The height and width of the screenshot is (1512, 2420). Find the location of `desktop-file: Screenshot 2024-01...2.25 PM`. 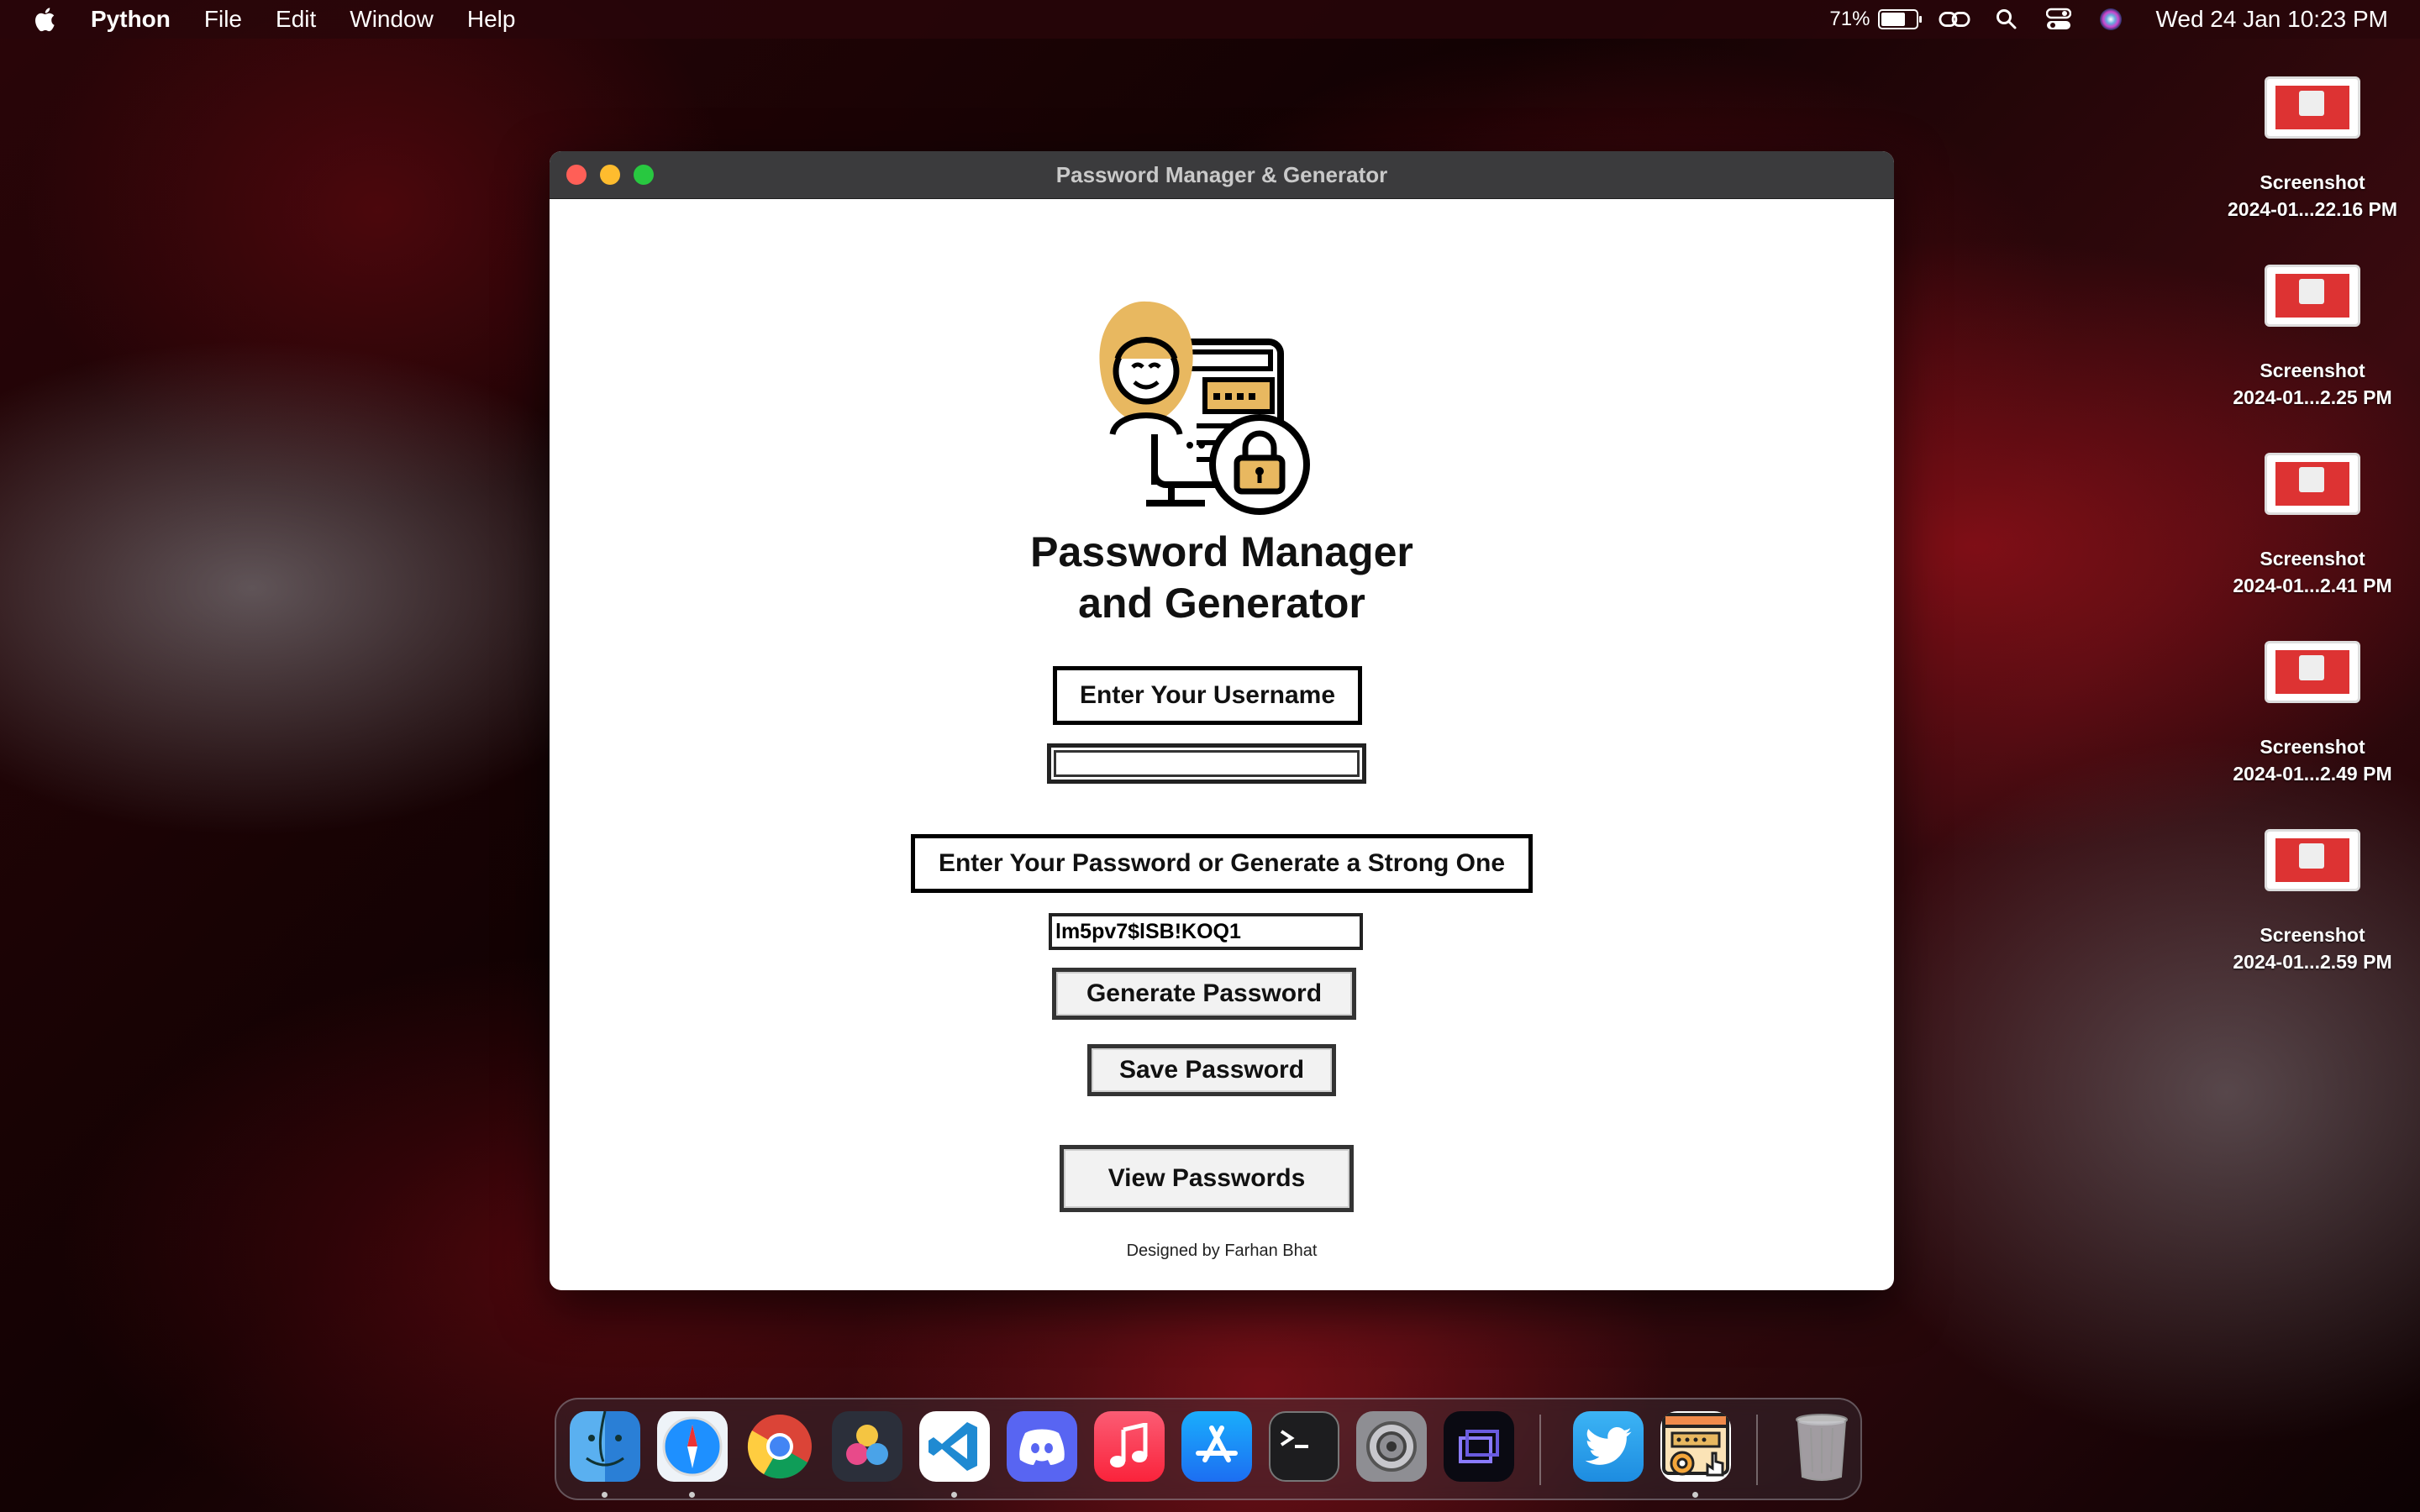

desktop-file: Screenshot 2024-01...2.25 PM is located at coordinates (2312, 354).